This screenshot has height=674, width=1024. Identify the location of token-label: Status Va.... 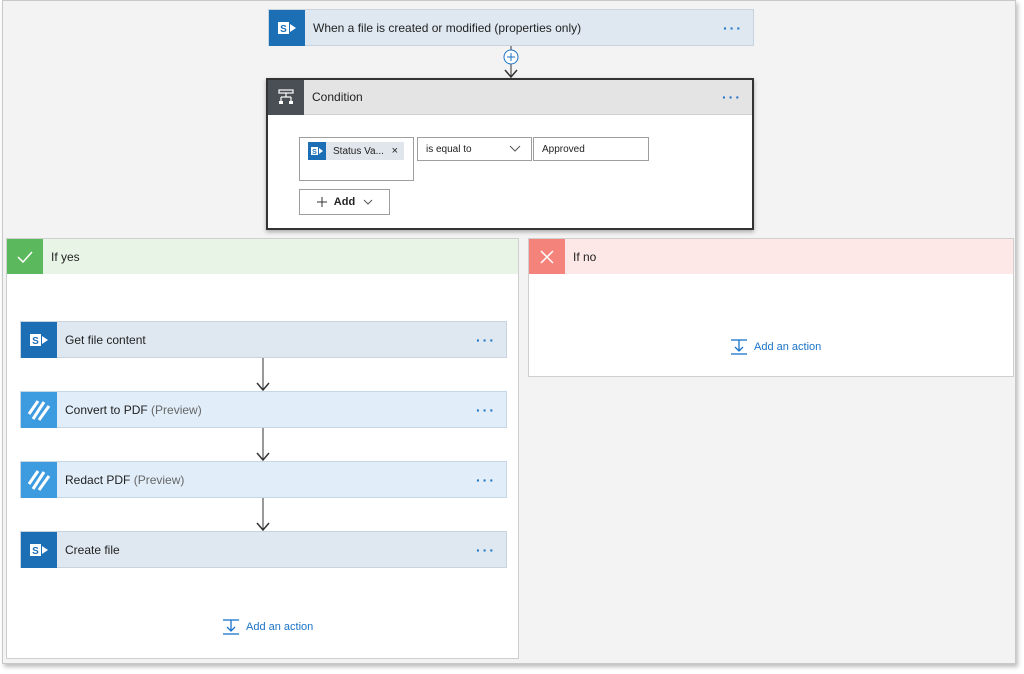
(358, 151).